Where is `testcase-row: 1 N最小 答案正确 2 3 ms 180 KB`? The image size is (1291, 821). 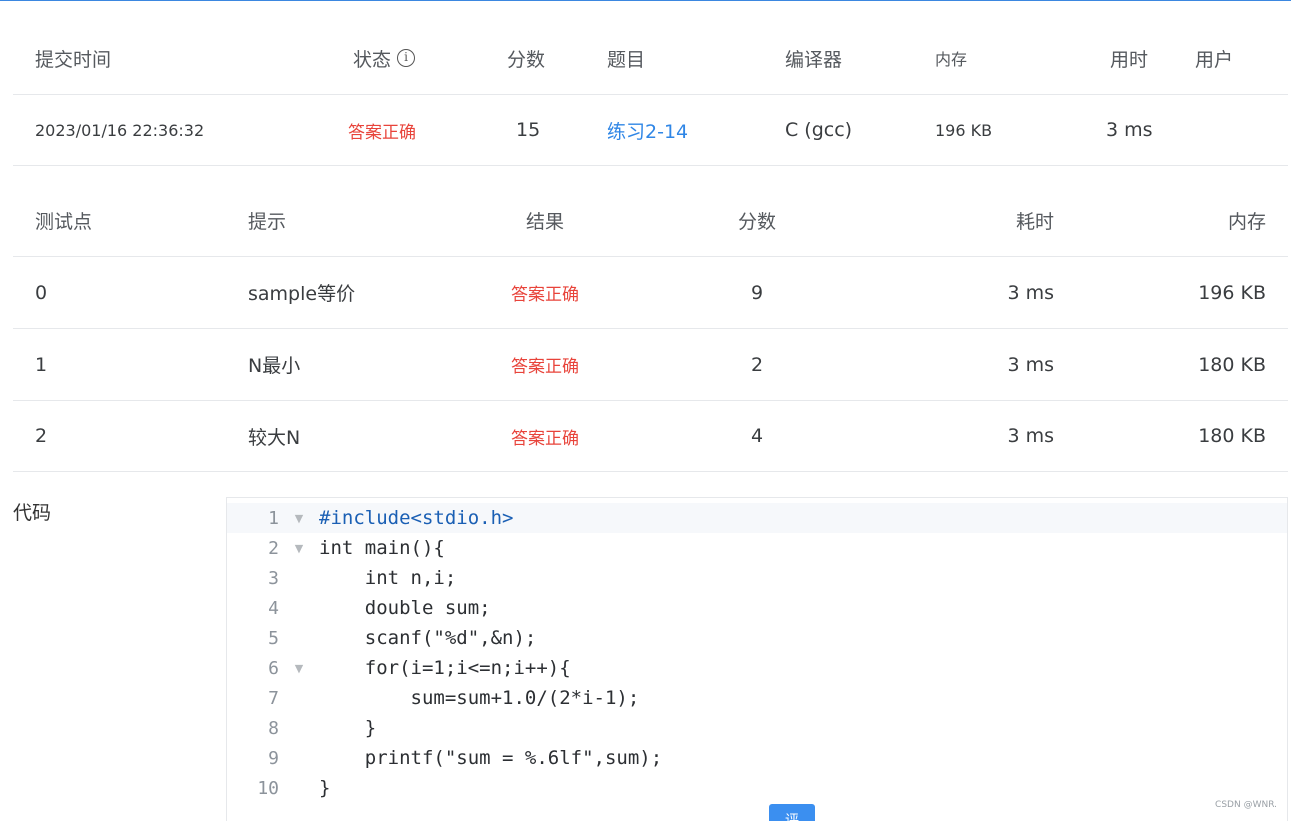
testcase-row: 1 N最小 答案正确 2 3 ms 180 KB is located at coordinates (650, 364).